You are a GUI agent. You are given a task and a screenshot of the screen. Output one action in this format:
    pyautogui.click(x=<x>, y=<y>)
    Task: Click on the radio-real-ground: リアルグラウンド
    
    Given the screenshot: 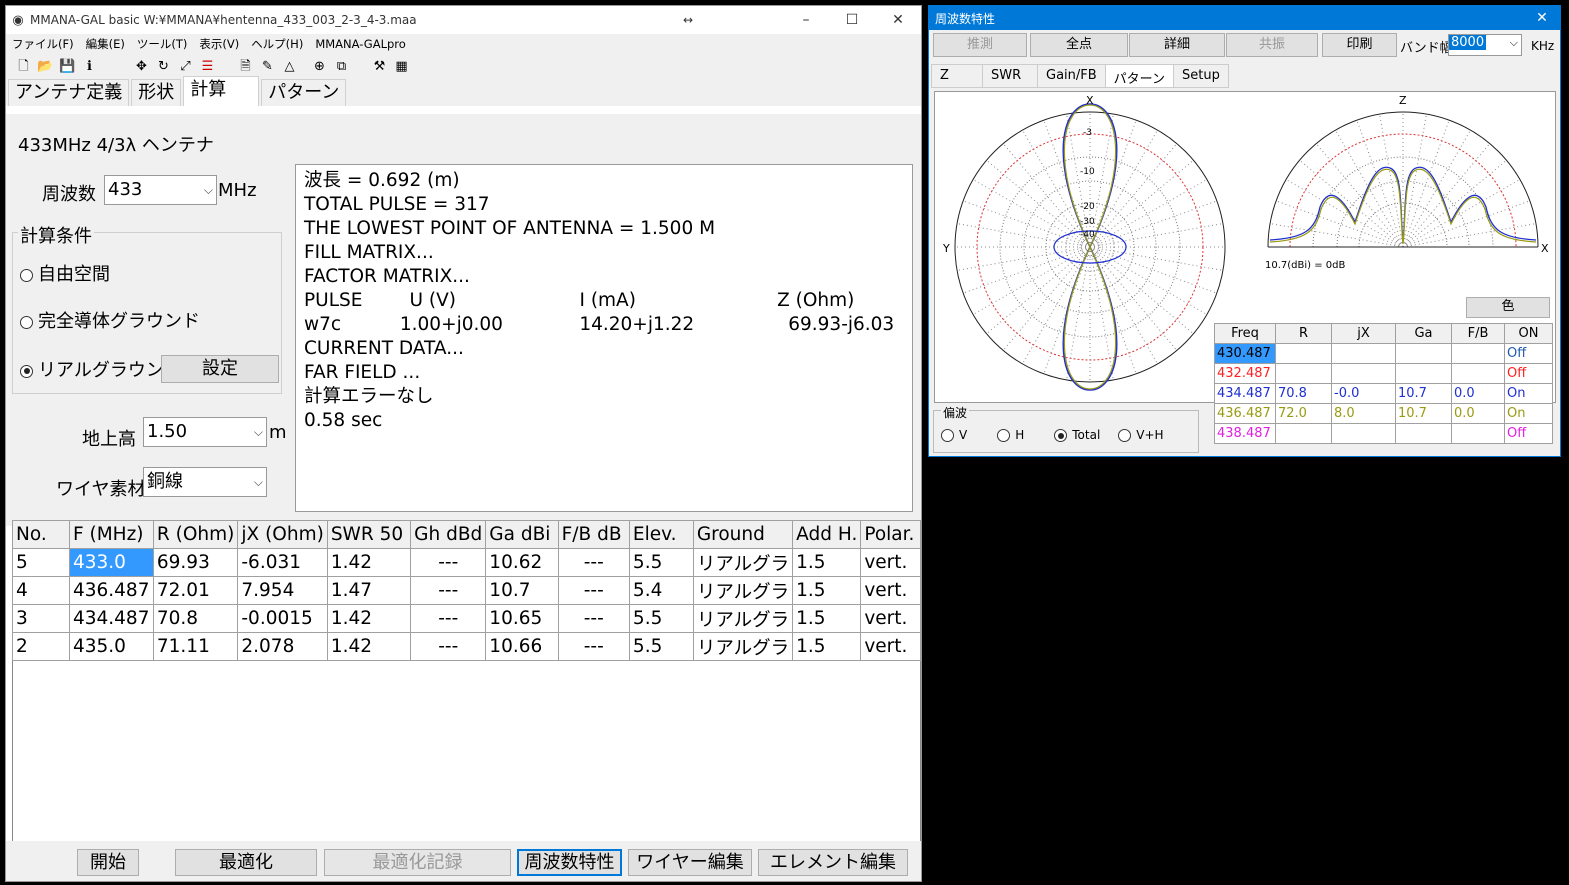 What is the action you would take?
    pyautogui.click(x=101, y=369)
    